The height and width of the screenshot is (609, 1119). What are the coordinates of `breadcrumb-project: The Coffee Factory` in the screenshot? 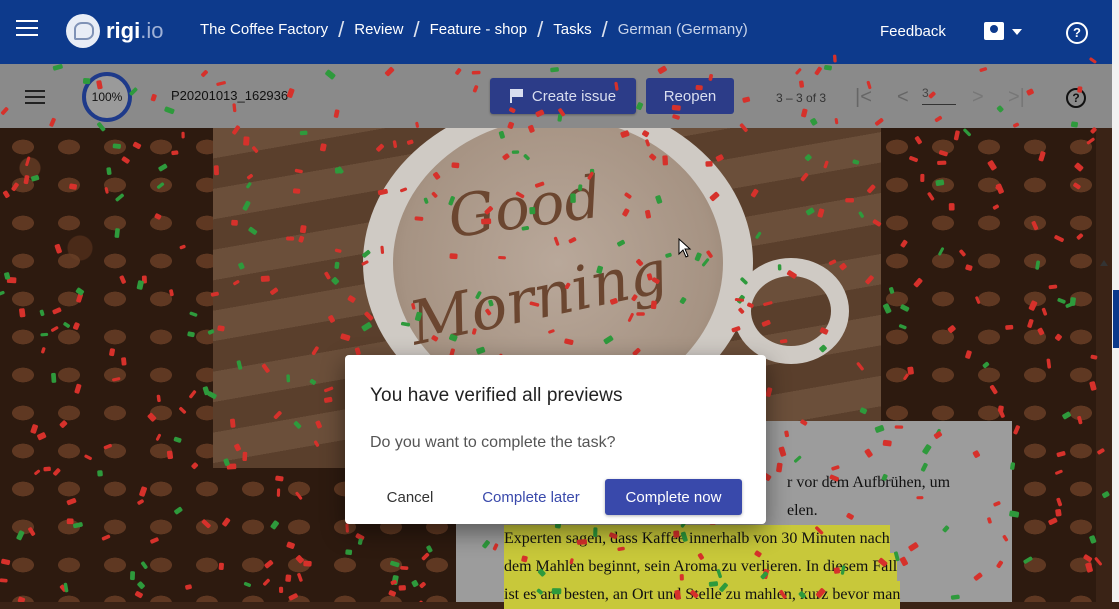 It's located at (264, 29).